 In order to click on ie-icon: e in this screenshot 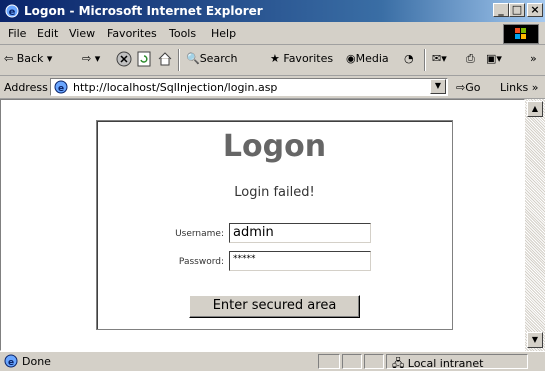, I will do `click(12, 11)`.